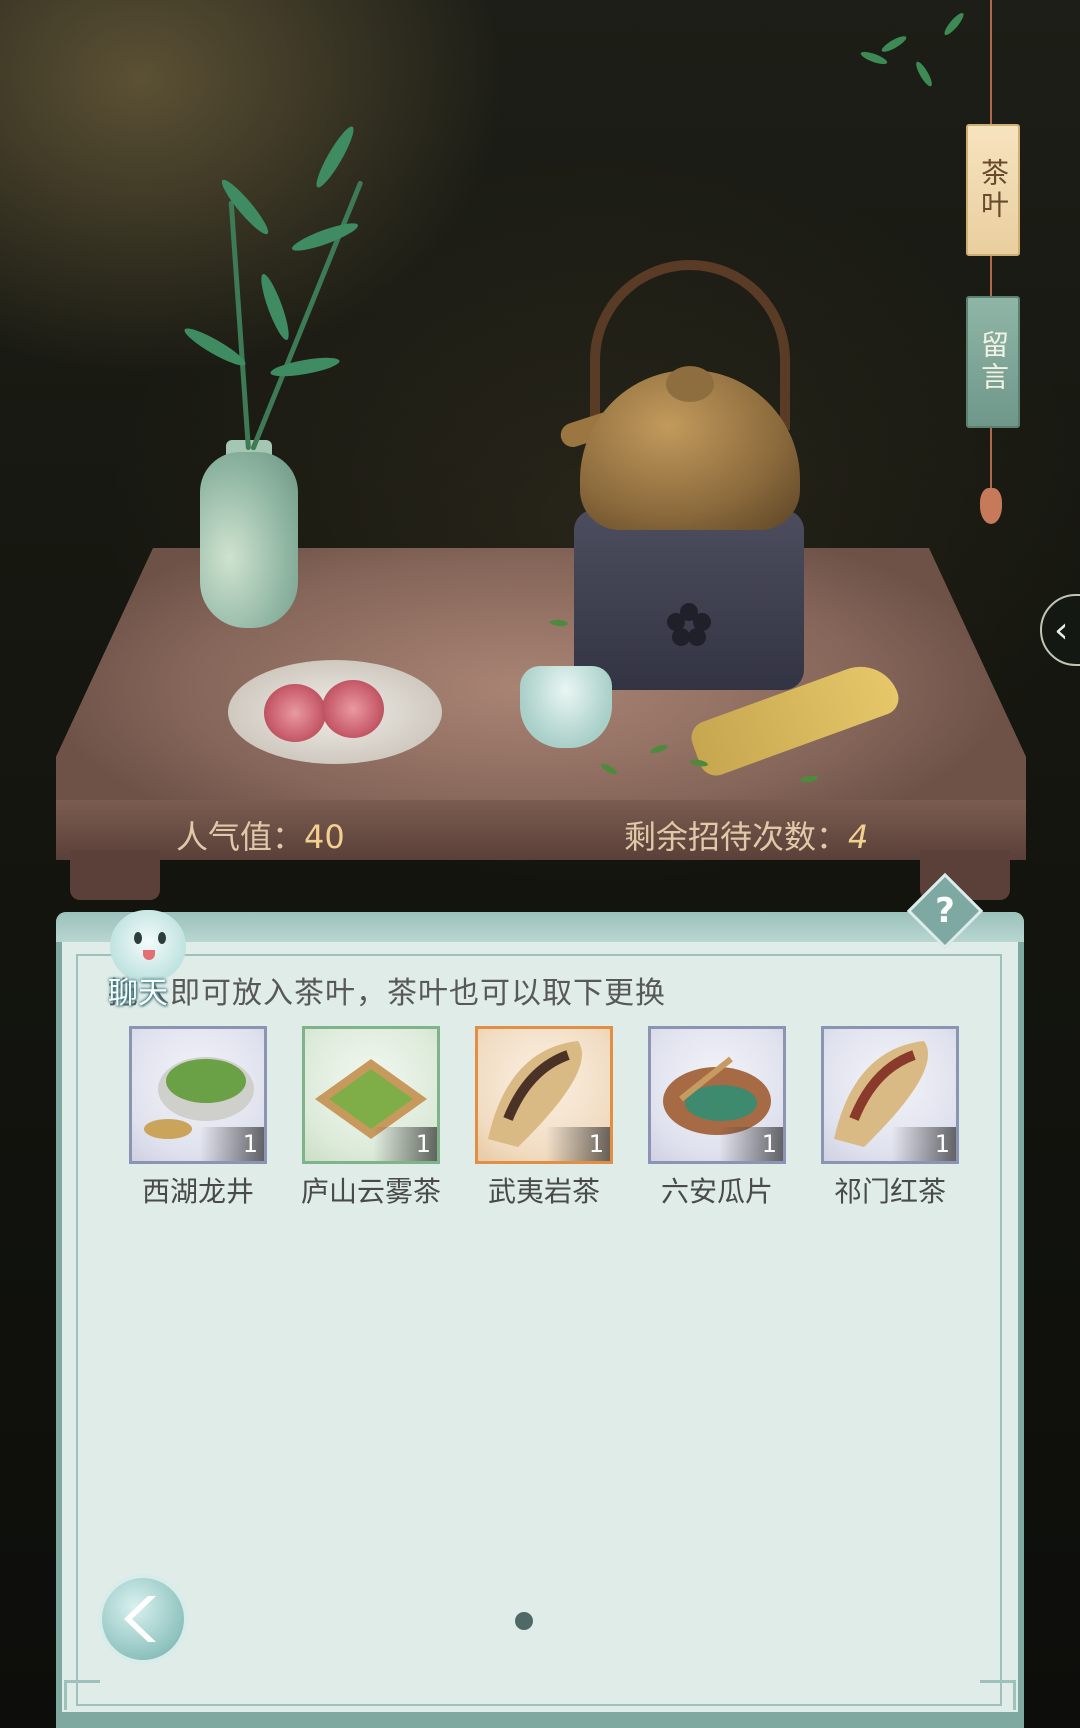  What do you see at coordinates (736, 837) in the screenshot?
I see `remaining-visits-label: 剩余招待次数：` at bounding box center [736, 837].